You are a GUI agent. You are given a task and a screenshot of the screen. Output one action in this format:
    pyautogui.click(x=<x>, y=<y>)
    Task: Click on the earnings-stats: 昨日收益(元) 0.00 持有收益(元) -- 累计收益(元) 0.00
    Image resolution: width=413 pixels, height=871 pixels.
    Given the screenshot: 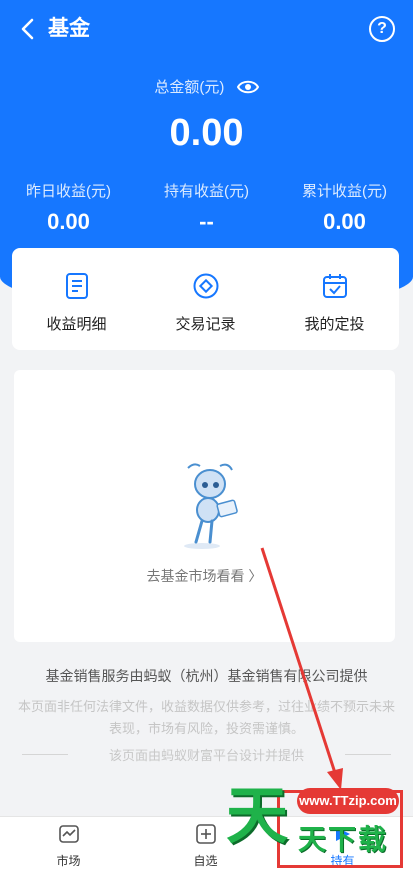 What is the action you would take?
    pyautogui.click(x=206, y=210)
    